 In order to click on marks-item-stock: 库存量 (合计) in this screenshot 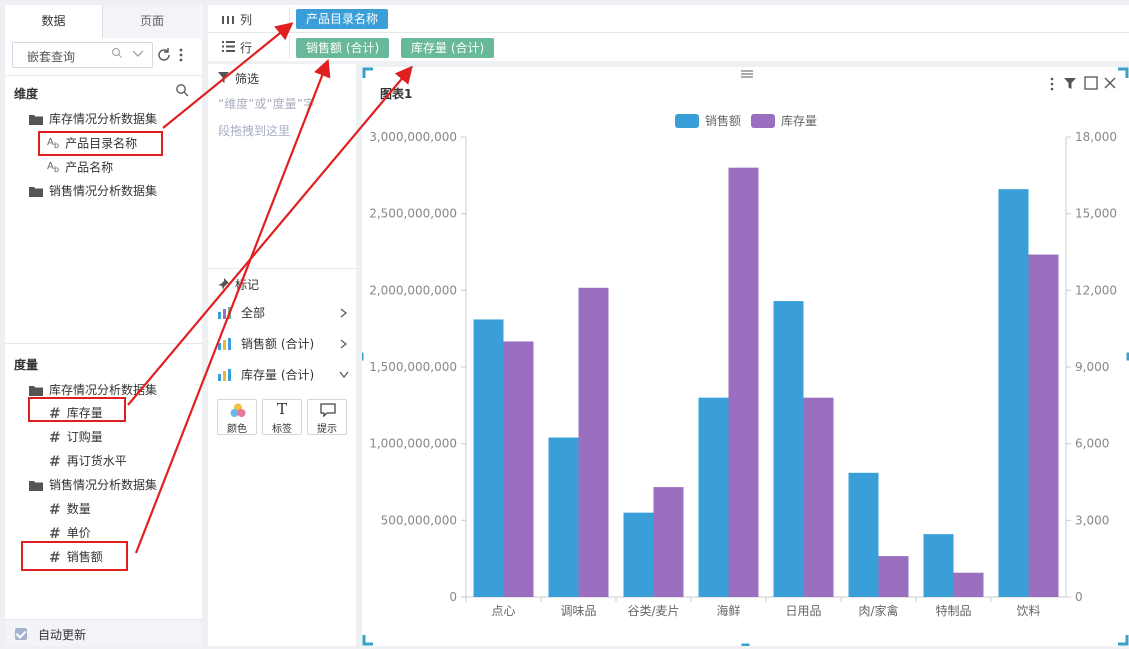, I will do `click(284, 375)`.